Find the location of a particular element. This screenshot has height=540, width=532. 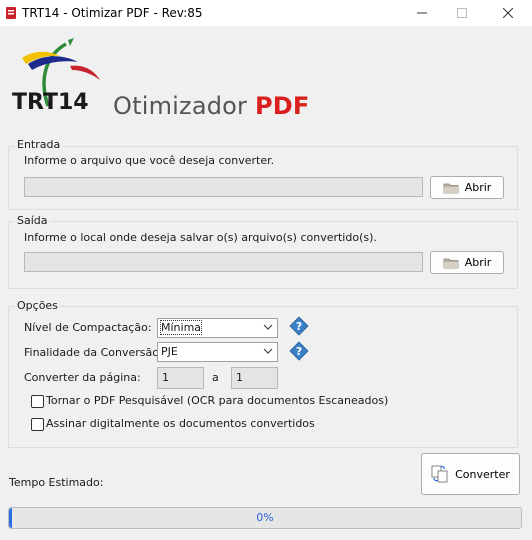

maximize-icon is located at coordinates (462, 13).